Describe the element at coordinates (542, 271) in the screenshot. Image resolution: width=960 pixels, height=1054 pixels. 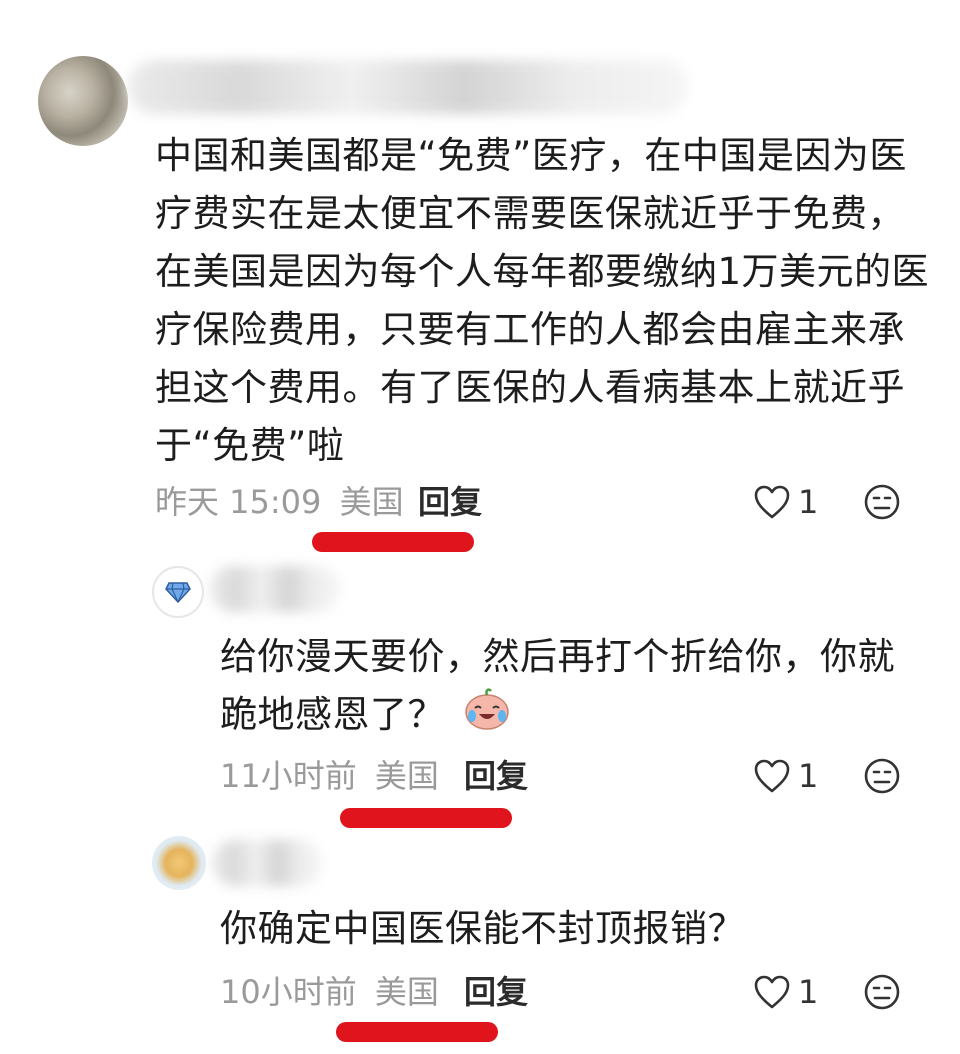
I see `comment-line: 在美国是因为每个人每年都要缴纳1万美元的医` at that location.